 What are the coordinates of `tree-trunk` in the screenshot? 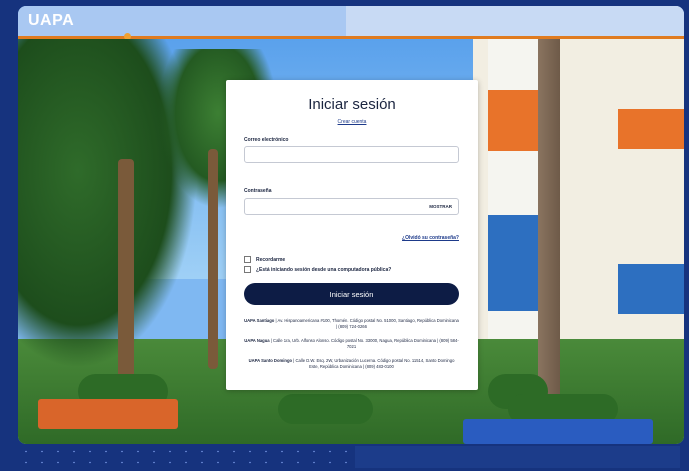 It's located at (126, 274).